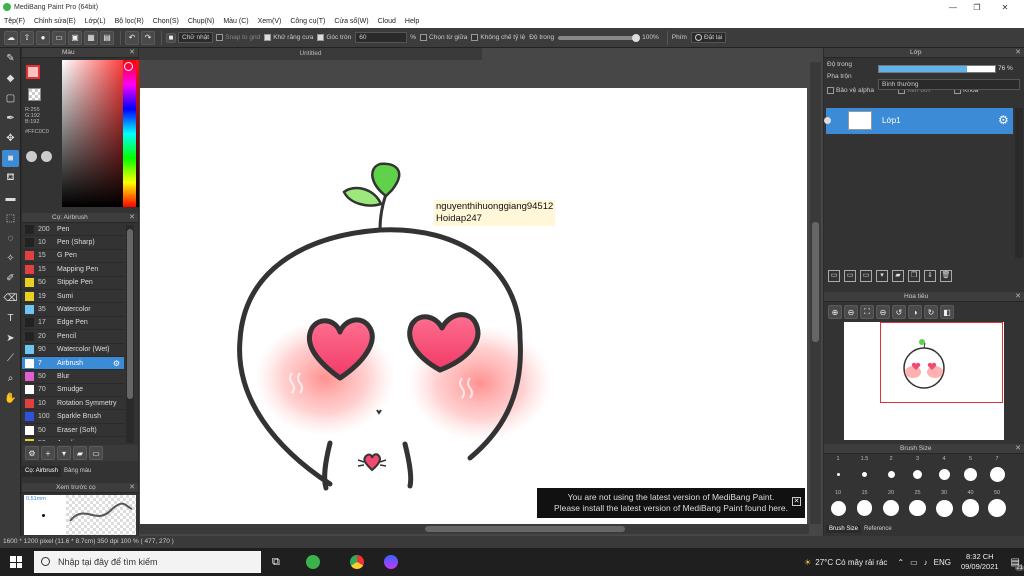 The image size is (1024, 576). What do you see at coordinates (599, 37) in the screenshot?
I see `opacity-slider` at bounding box center [599, 37].